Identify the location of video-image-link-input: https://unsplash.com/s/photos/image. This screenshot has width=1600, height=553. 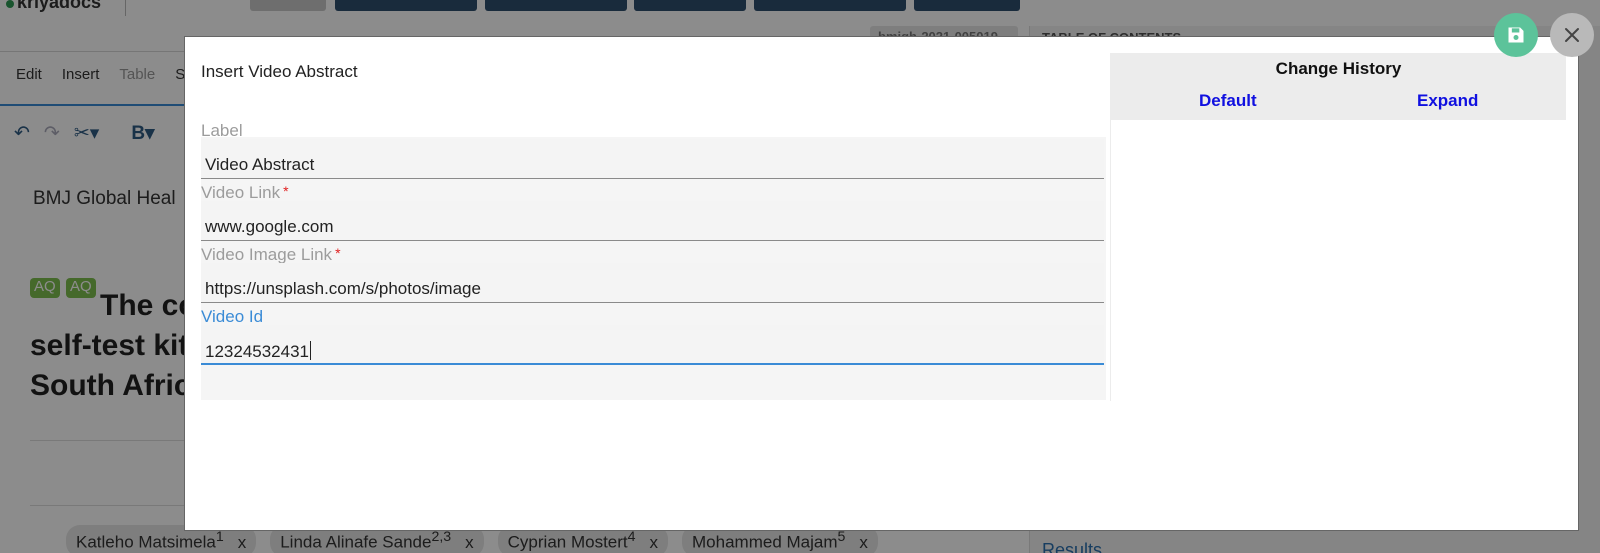
(652, 283).